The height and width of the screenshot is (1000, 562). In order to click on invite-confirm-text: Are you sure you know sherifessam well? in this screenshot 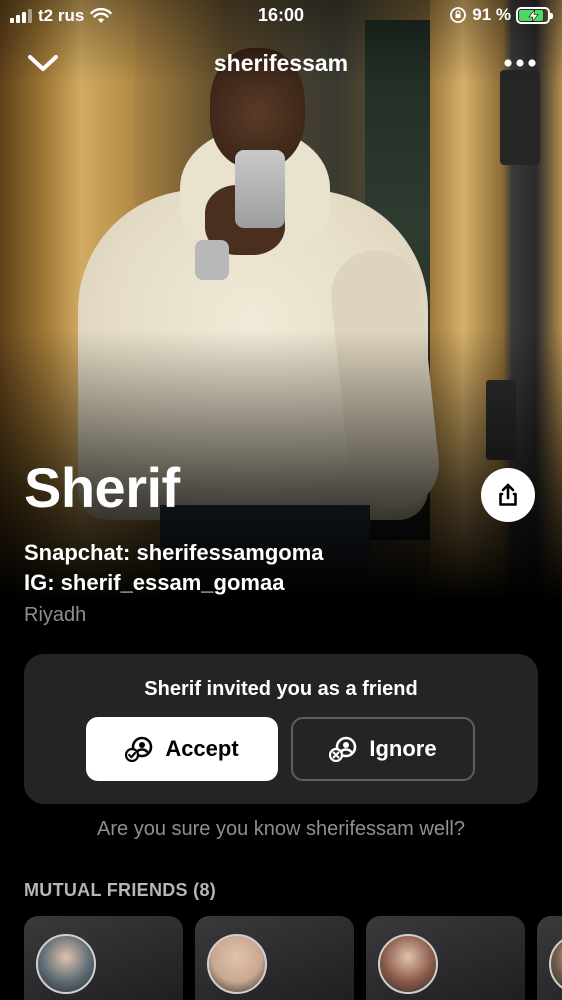, I will do `click(281, 829)`.